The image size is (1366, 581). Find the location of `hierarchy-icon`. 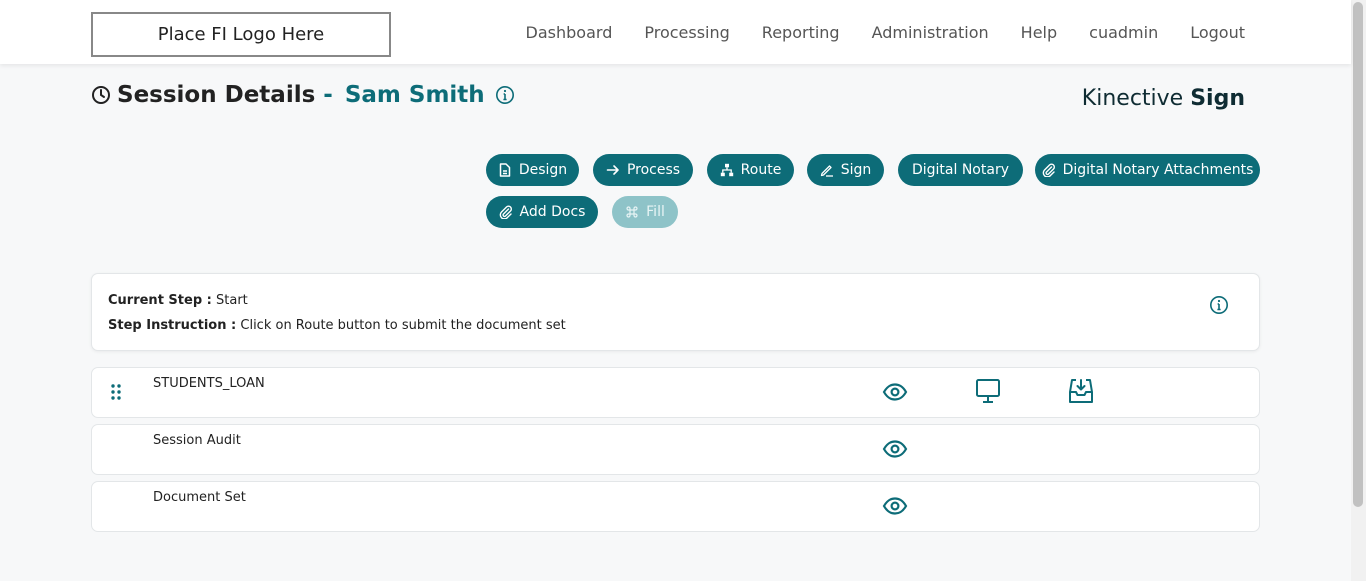

hierarchy-icon is located at coordinates (726, 170).